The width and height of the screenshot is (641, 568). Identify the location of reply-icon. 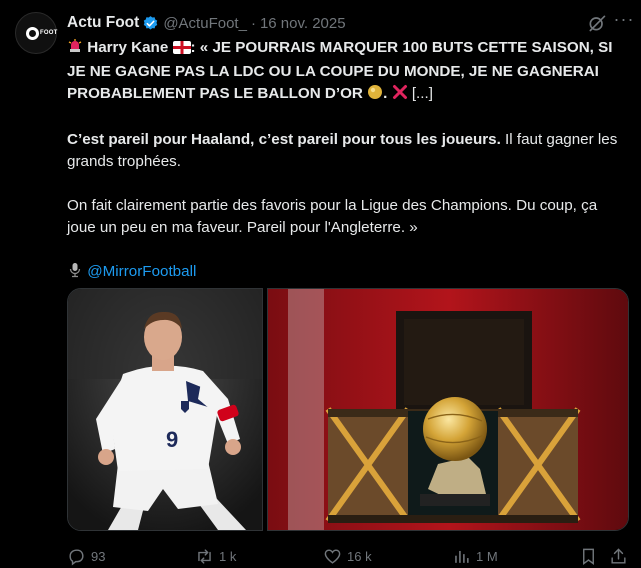
(76, 556).